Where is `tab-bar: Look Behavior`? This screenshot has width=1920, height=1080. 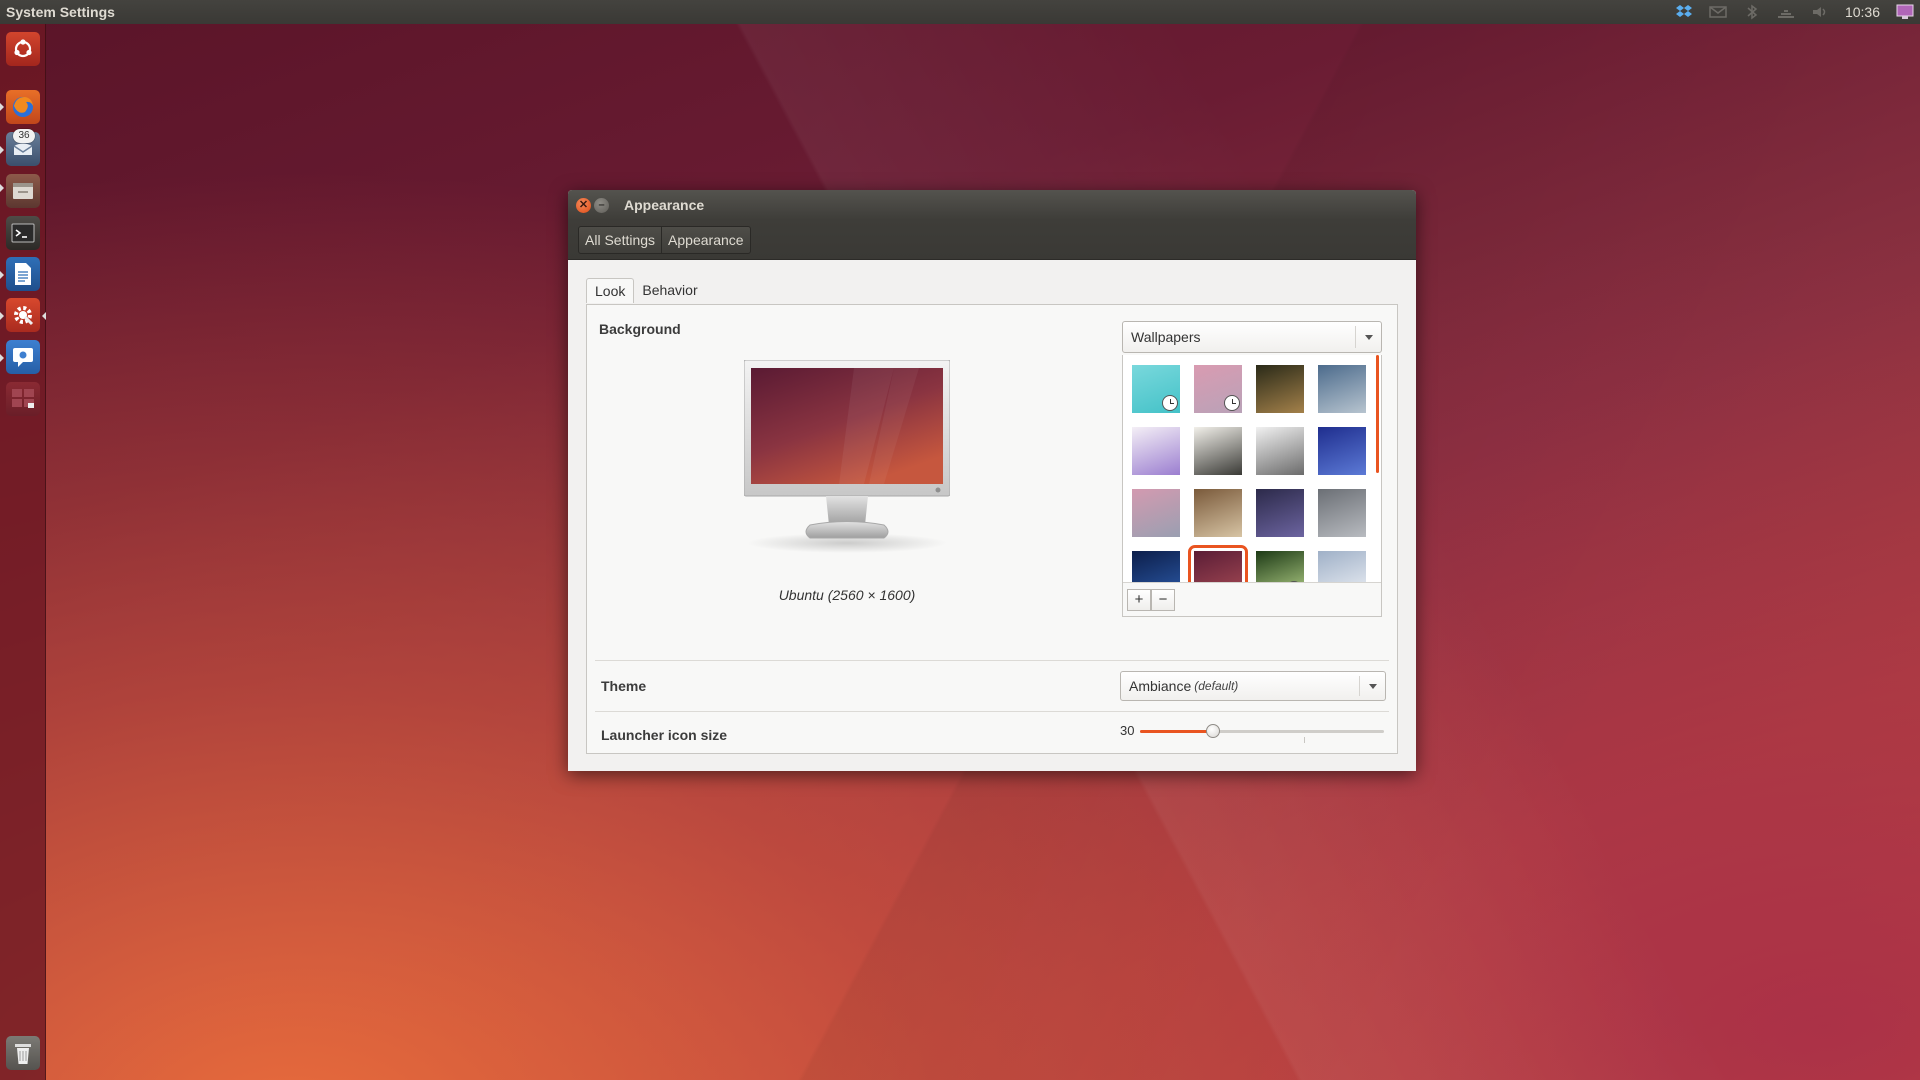
tab-bar: Look Behavior is located at coordinates (646, 290).